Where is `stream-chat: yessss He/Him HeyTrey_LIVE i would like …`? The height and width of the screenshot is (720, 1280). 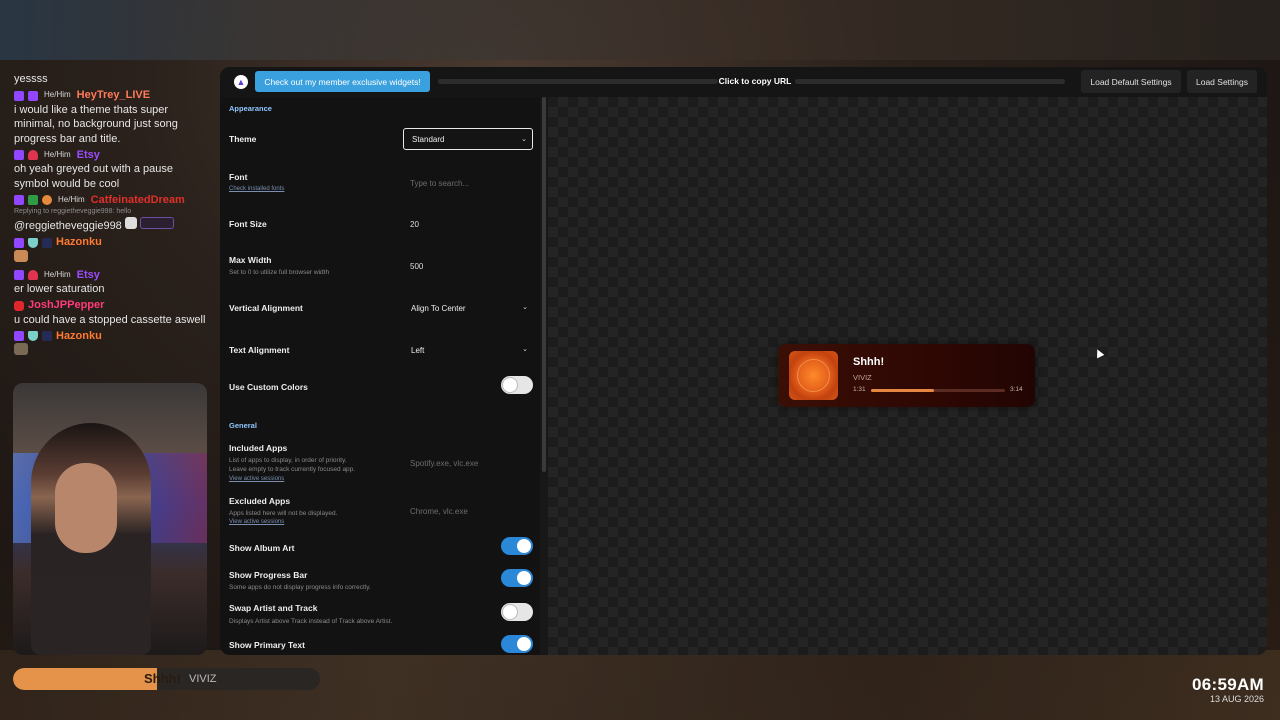
stream-chat: yessss He/Him HeyTrey_LIVE i would like … is located at coordinates (112, 217).